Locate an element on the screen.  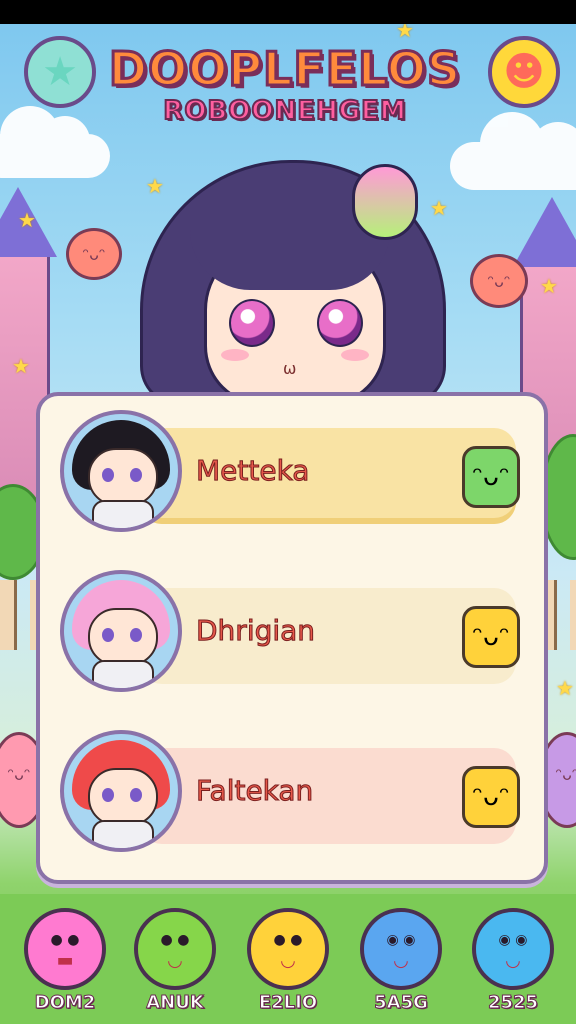
character-row: Dhrigian ᵔᴗᵔ is located at coordinates (291, 636).